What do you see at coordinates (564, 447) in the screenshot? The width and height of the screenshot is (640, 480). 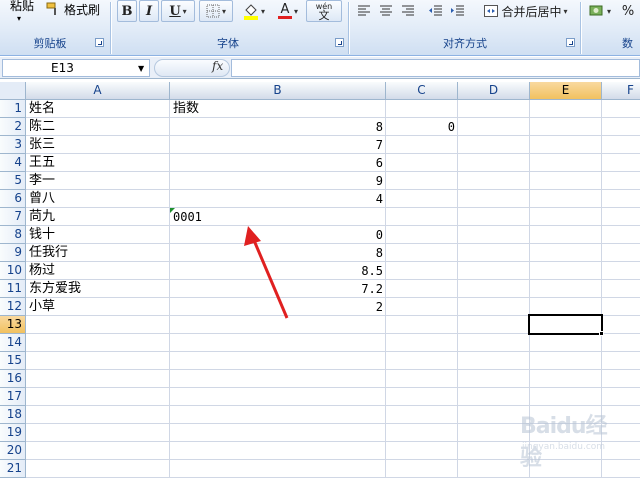 I see `watermark-url: jingyan.baidu.com` at bounding box center [564, 447].